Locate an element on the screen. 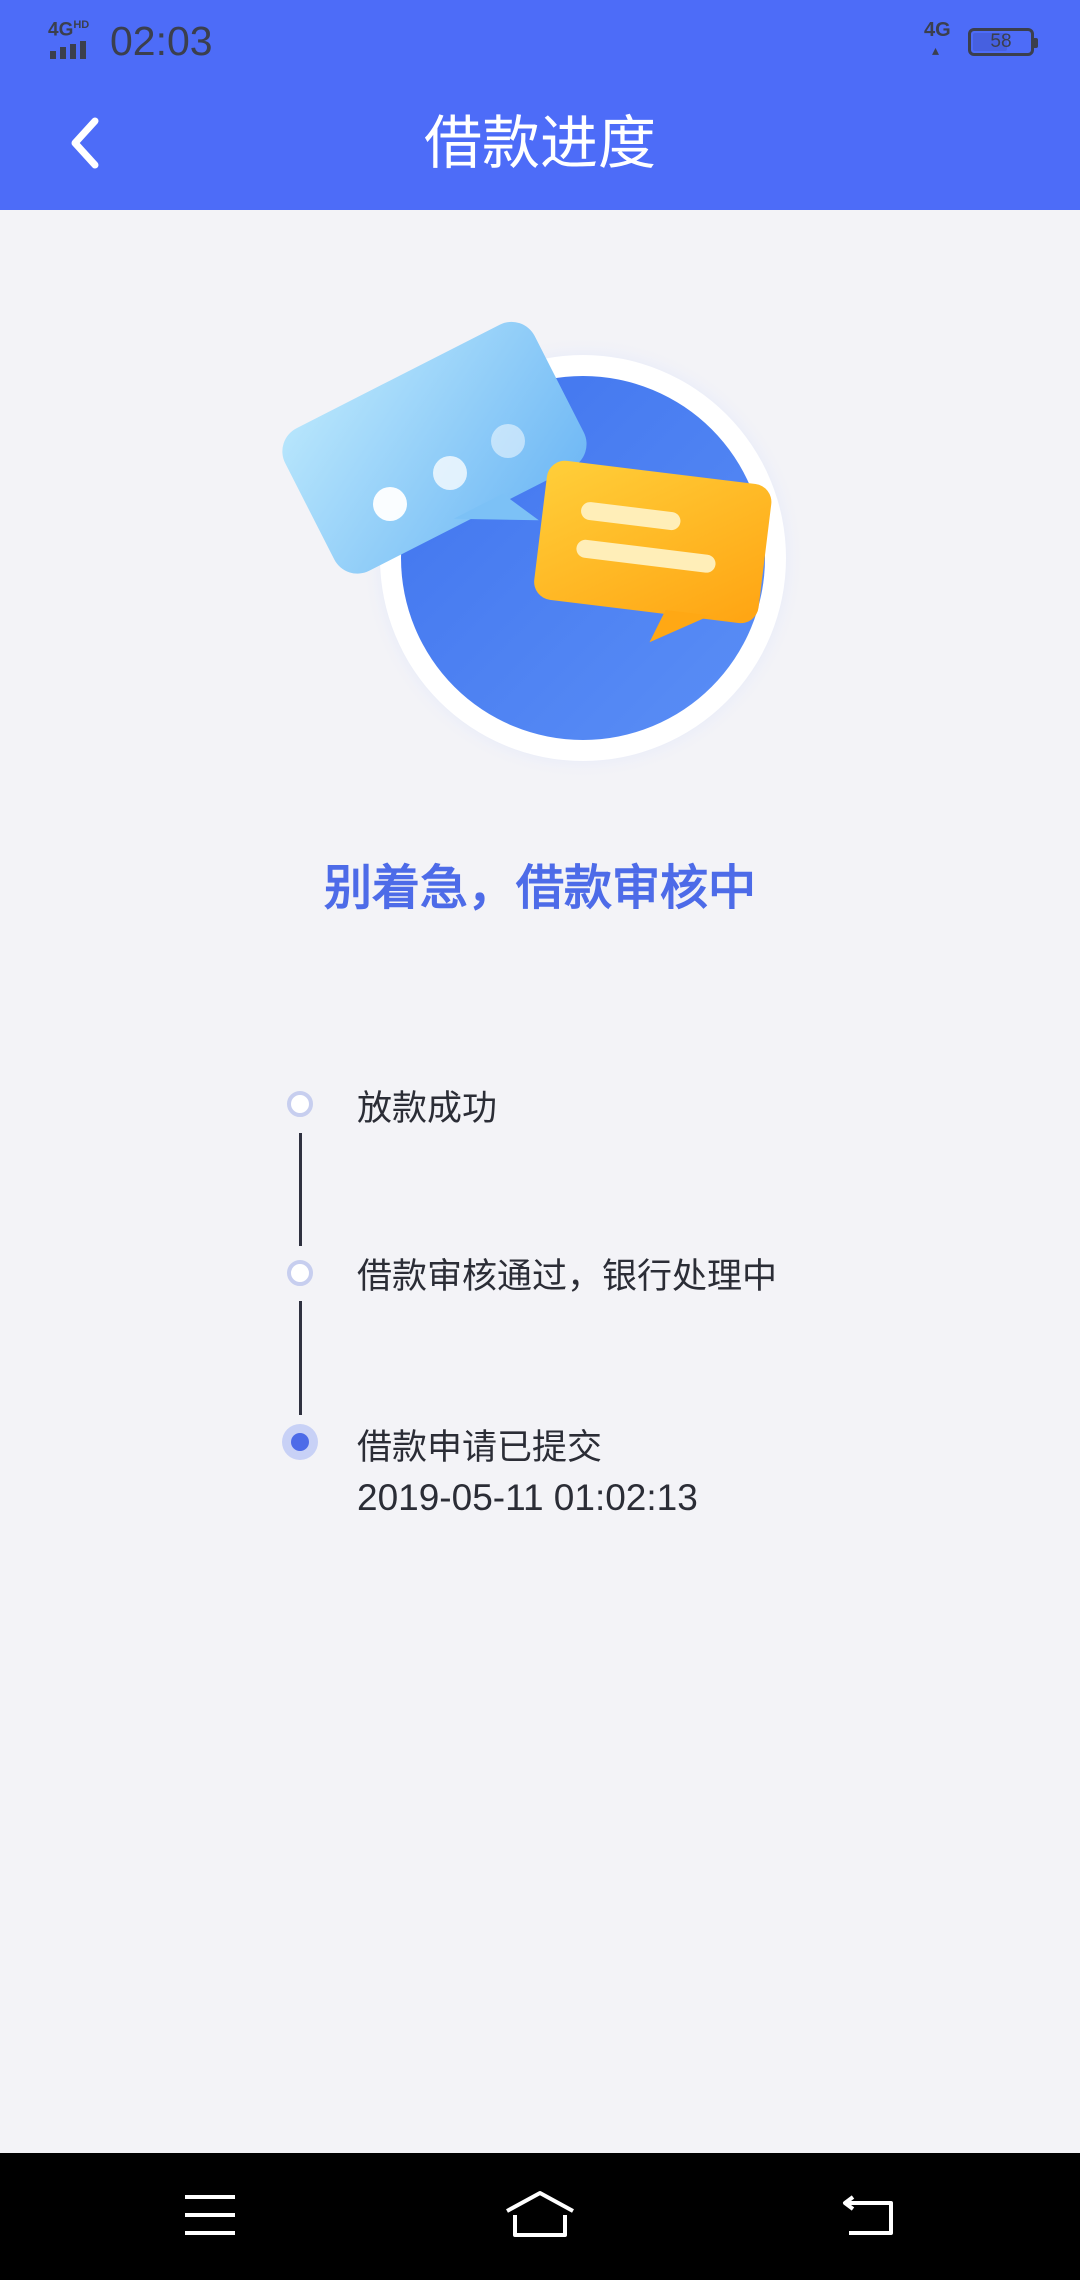  signal-icon: 4GHD is located at coordinates (73, 40).